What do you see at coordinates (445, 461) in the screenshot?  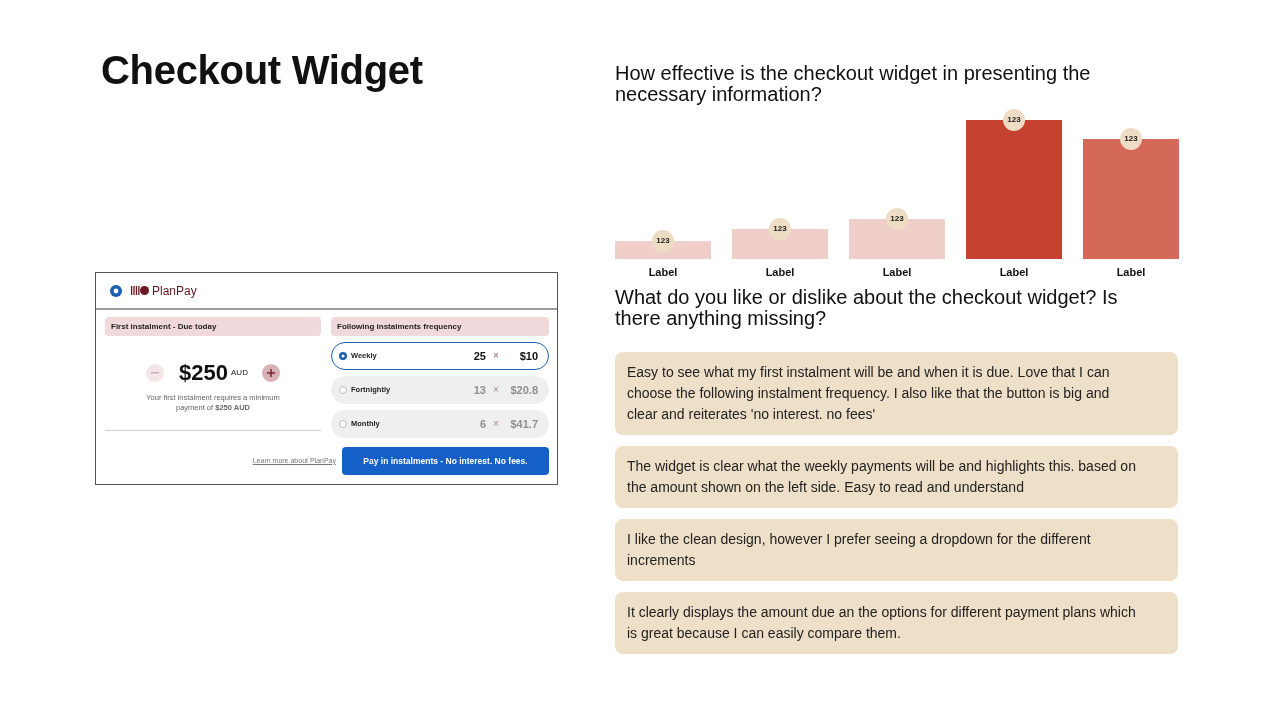 I see `pay-button: Pay in instalments - No interest. No fees.` at bounding box center [445, 461].